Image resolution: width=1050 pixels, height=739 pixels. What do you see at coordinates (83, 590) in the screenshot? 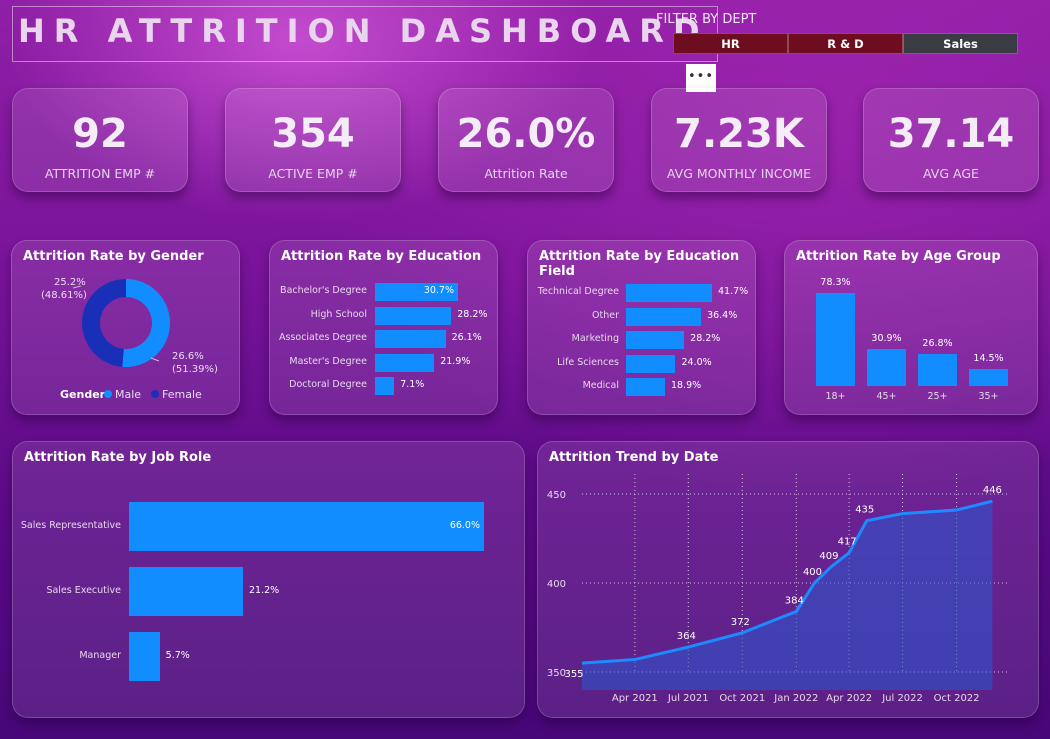
I see `category-label: Sales Executive` at bounding box center [83, 590].